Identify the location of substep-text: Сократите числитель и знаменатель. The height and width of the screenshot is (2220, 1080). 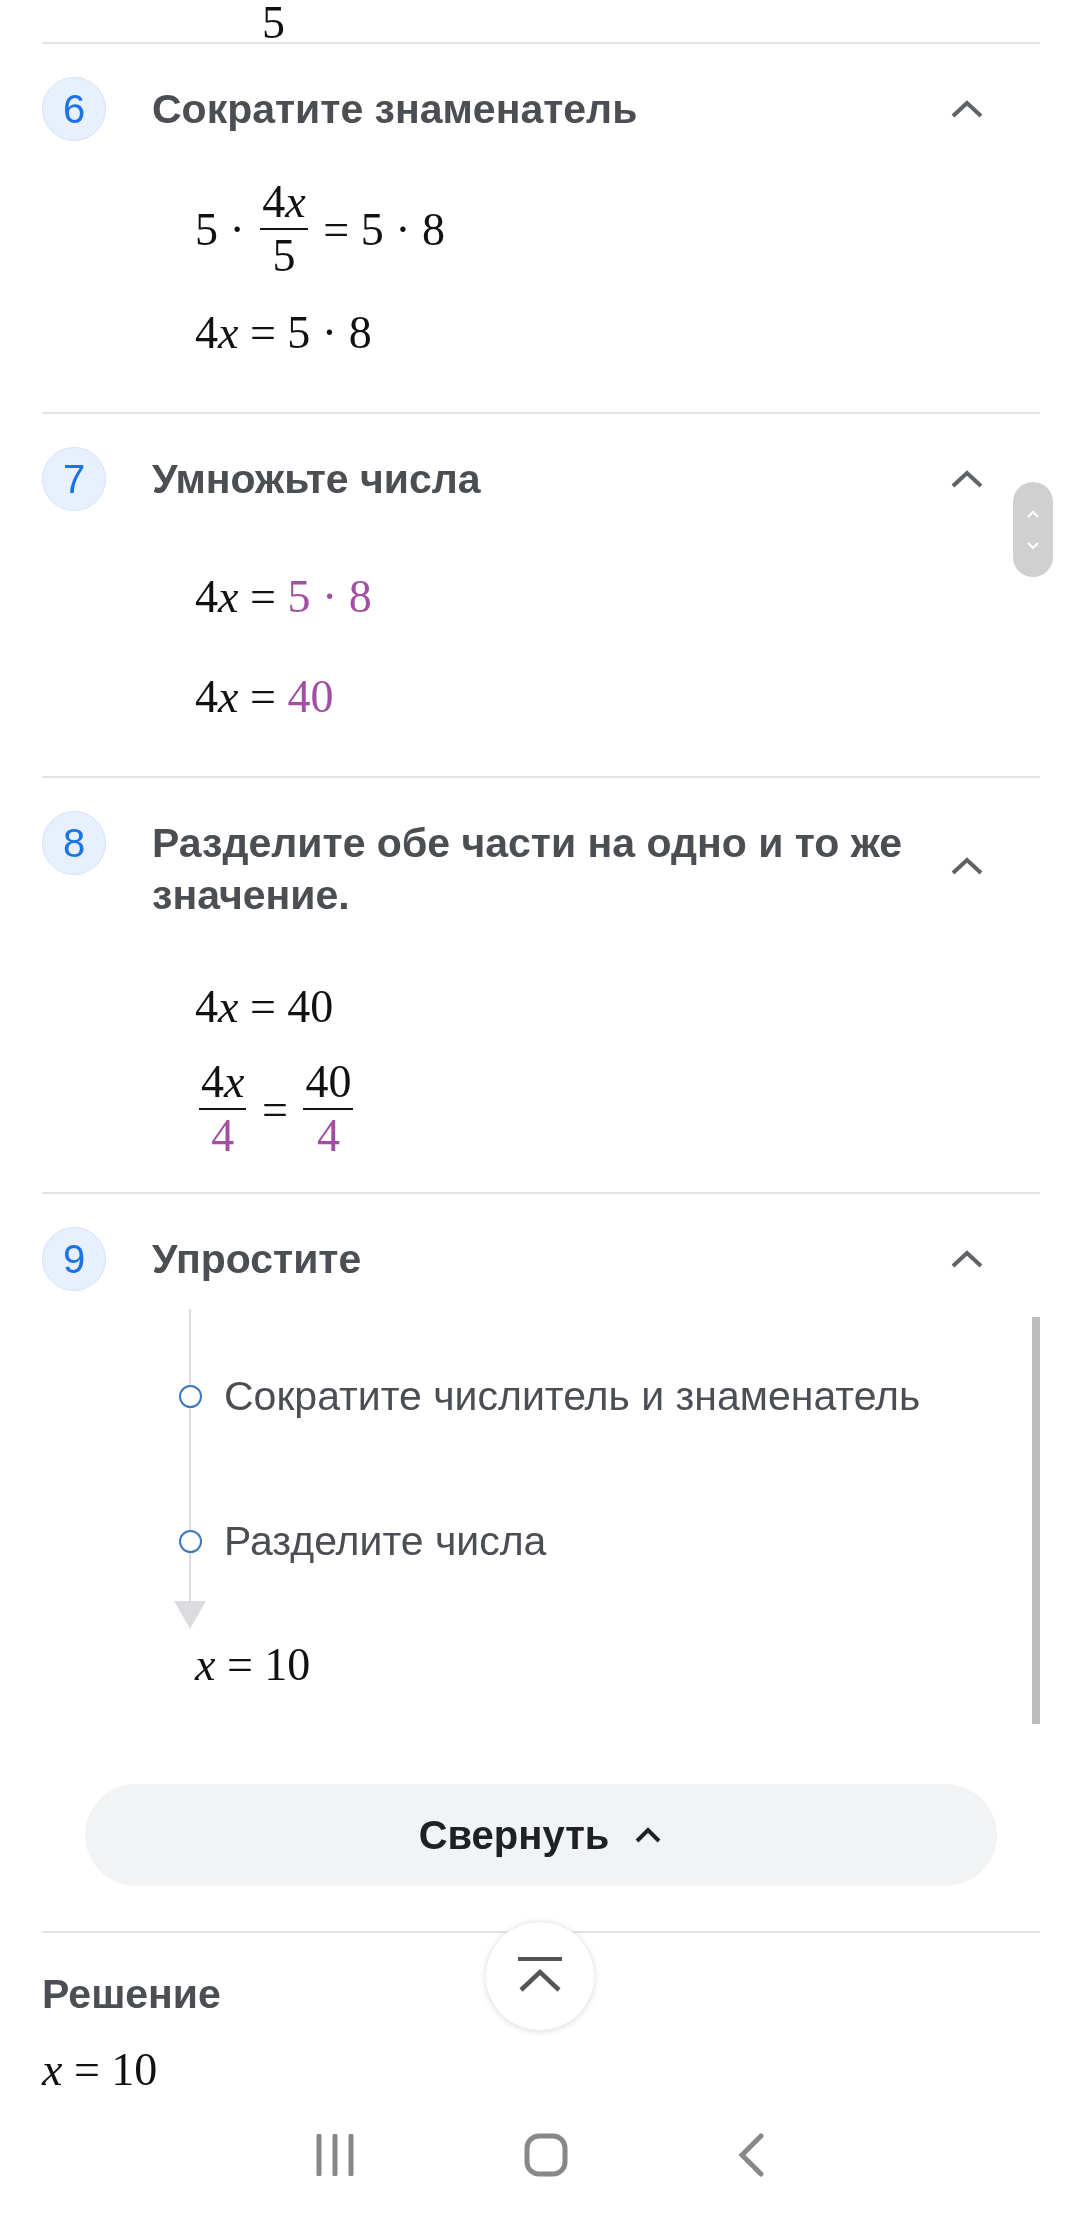
(572, 1396).